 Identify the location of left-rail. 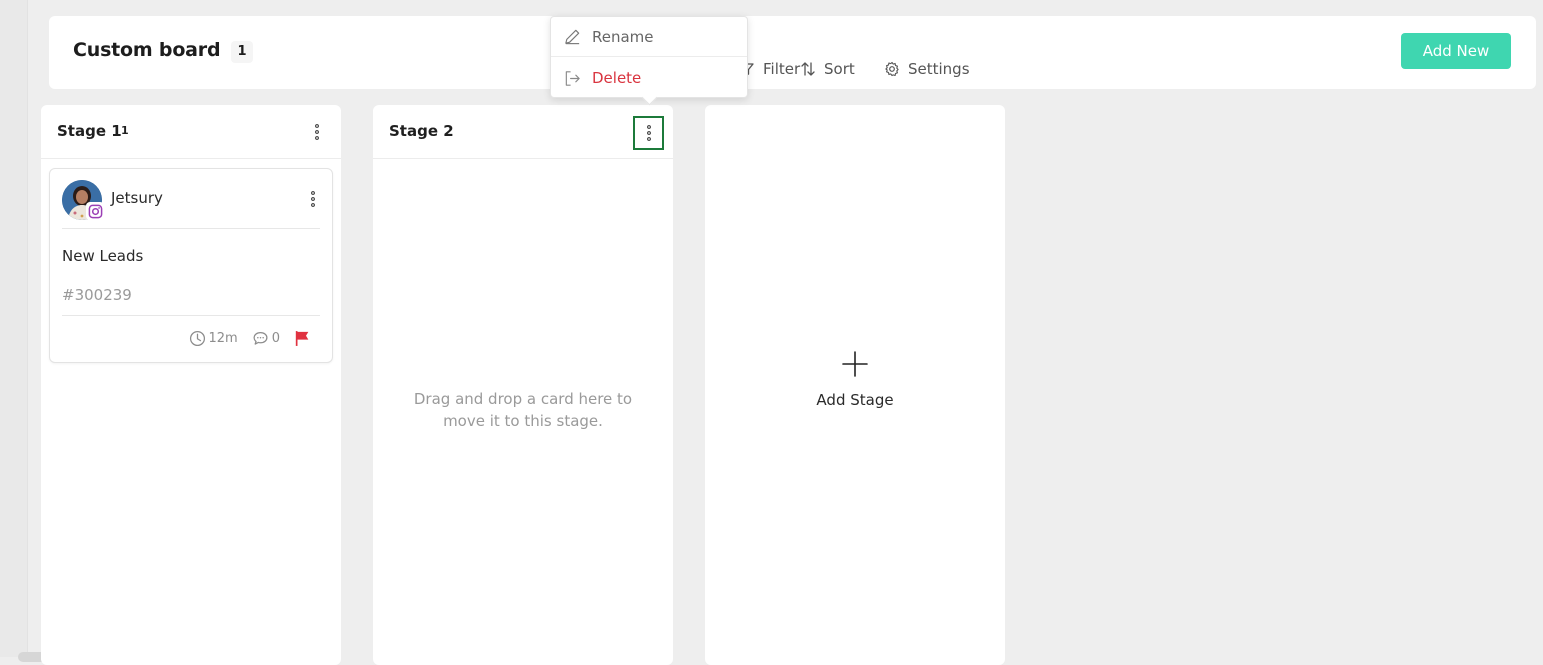
(14, 328).